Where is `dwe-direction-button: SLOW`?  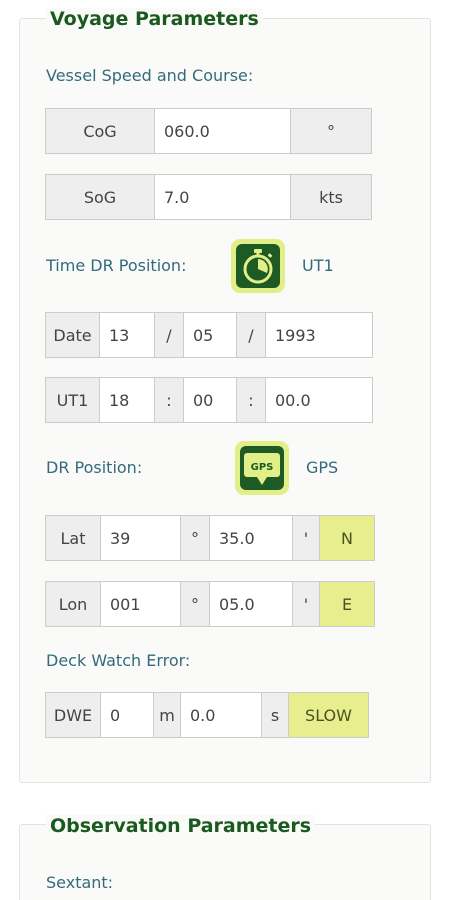
dwe-direction-button: SLOW is located at coordinates (328, 715).